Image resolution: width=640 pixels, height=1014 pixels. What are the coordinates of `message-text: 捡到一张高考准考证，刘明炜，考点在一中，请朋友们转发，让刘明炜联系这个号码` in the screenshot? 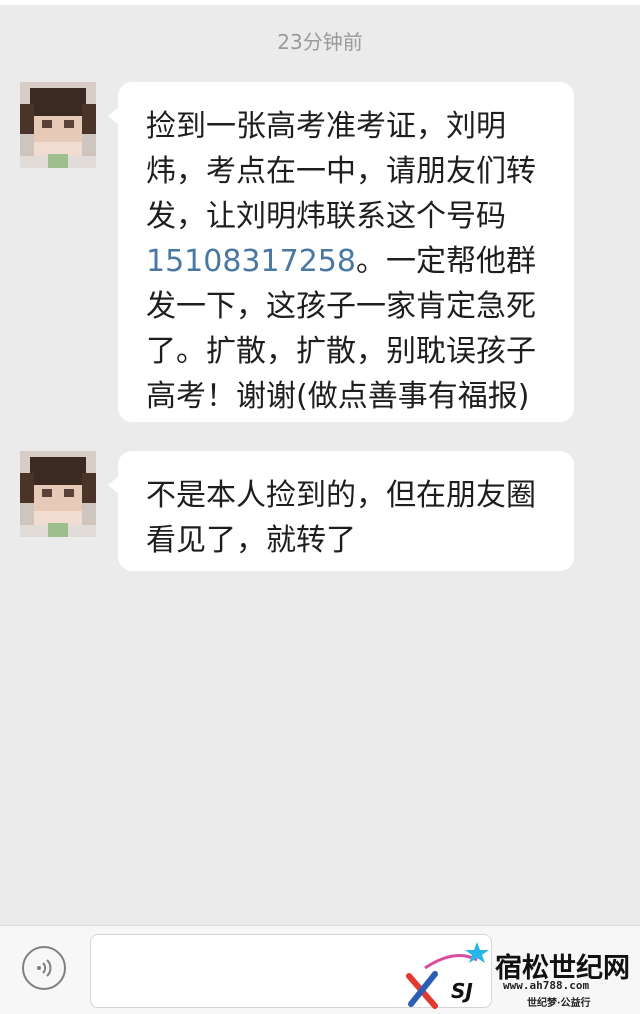 It's located at (341, 171).